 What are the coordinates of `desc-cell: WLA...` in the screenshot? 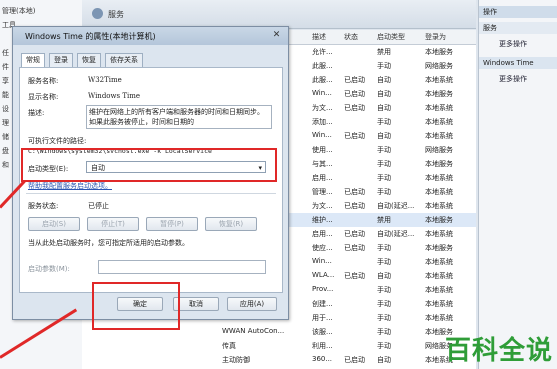 It's located at (323, 275).